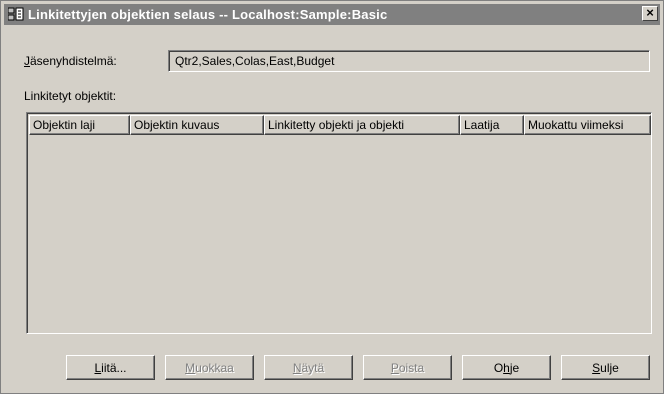  Describe the element at coordinates (650, 13) in the screenshot. I see `close-button: ×` at that location.